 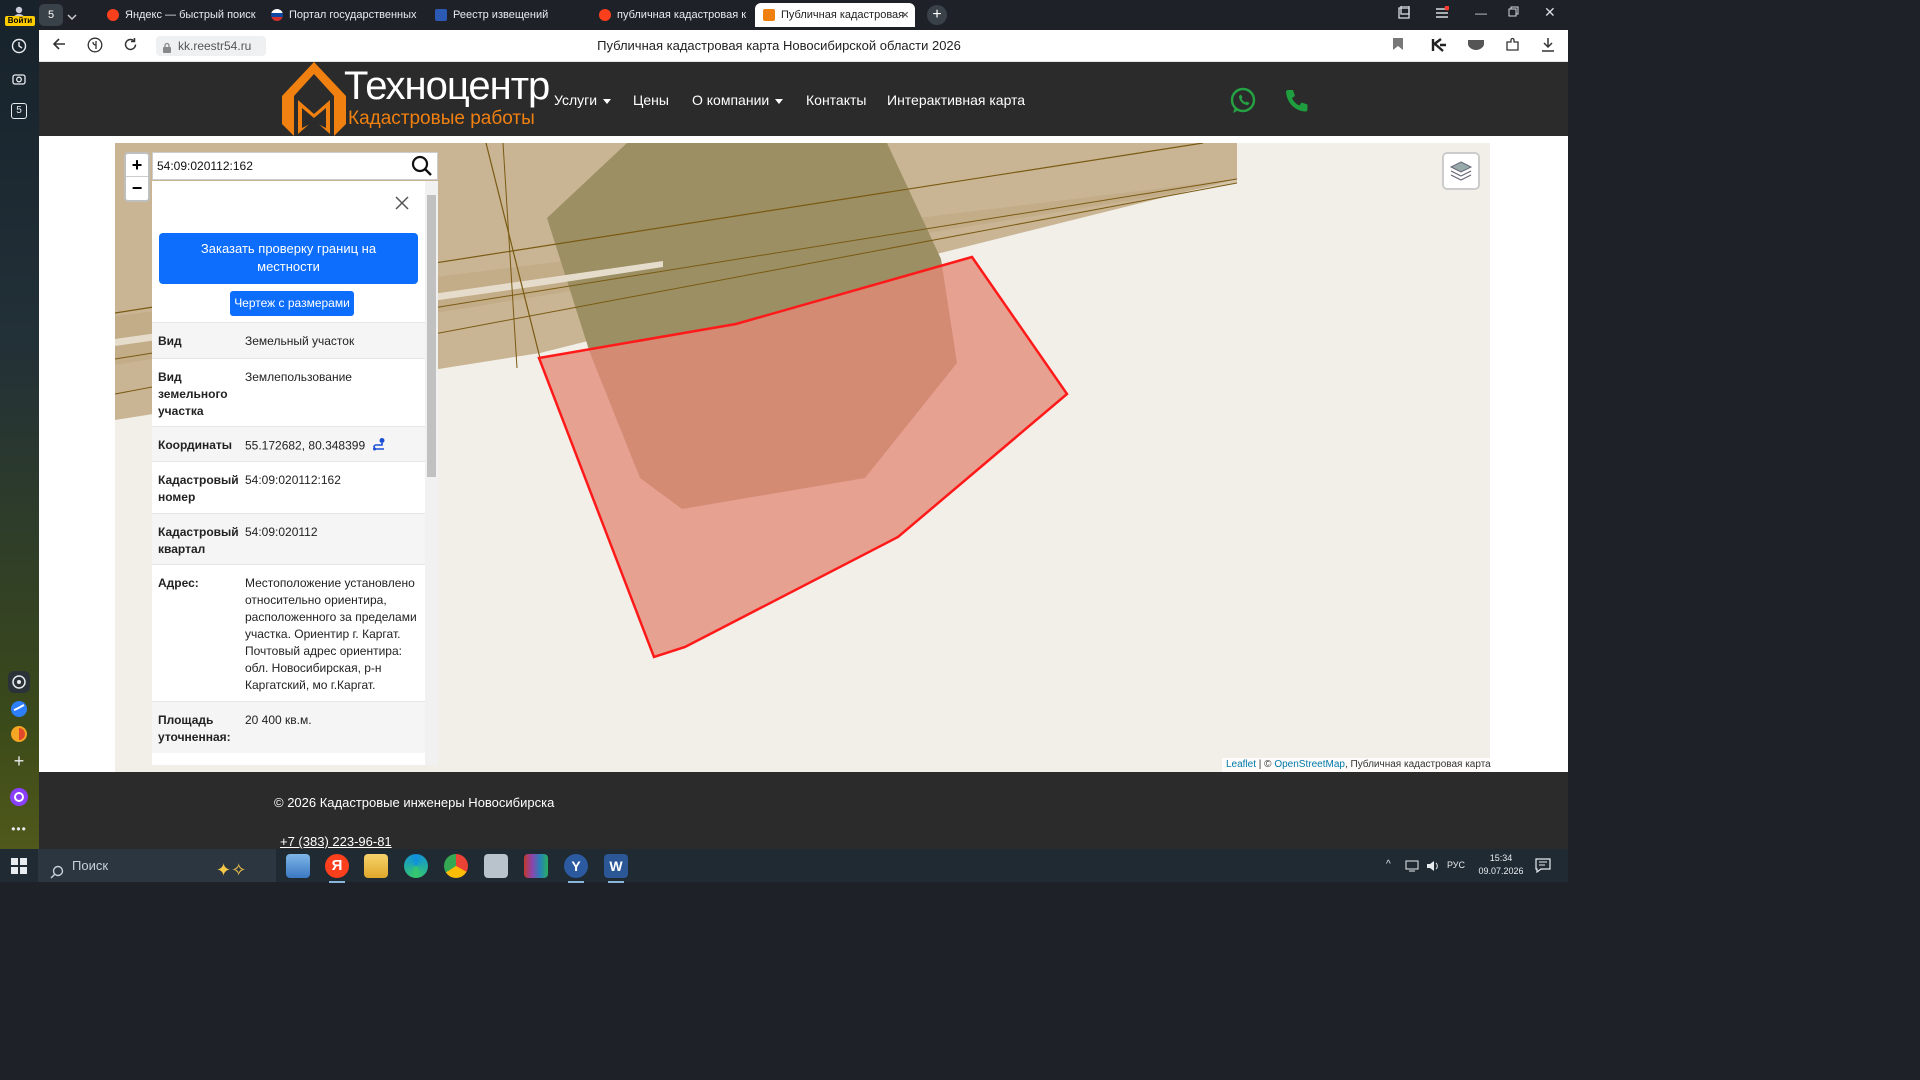 I want to click on lock-icon, so click(x=167, y=50).